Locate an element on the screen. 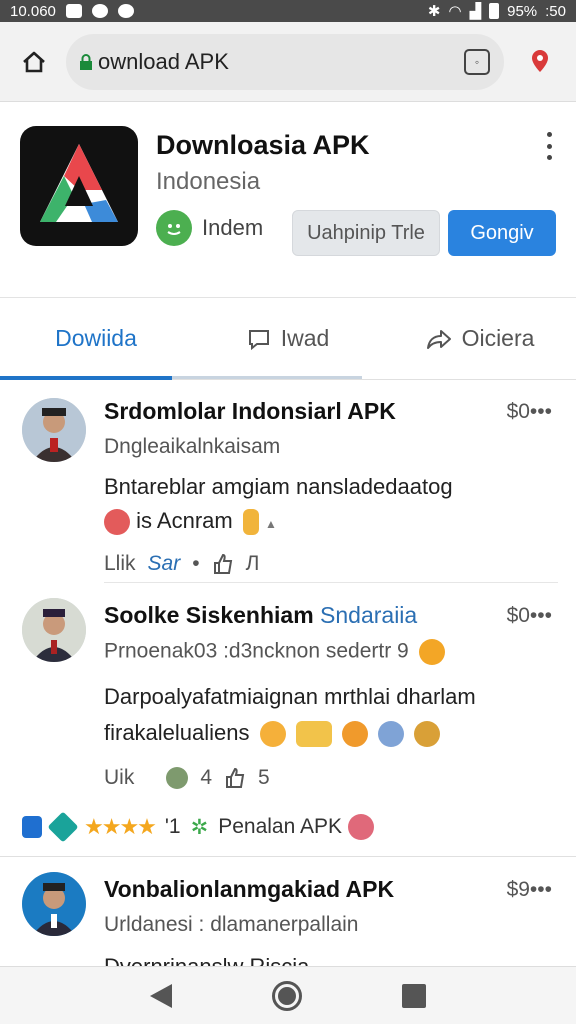  comment-icon is located at coordinates (258, 339).